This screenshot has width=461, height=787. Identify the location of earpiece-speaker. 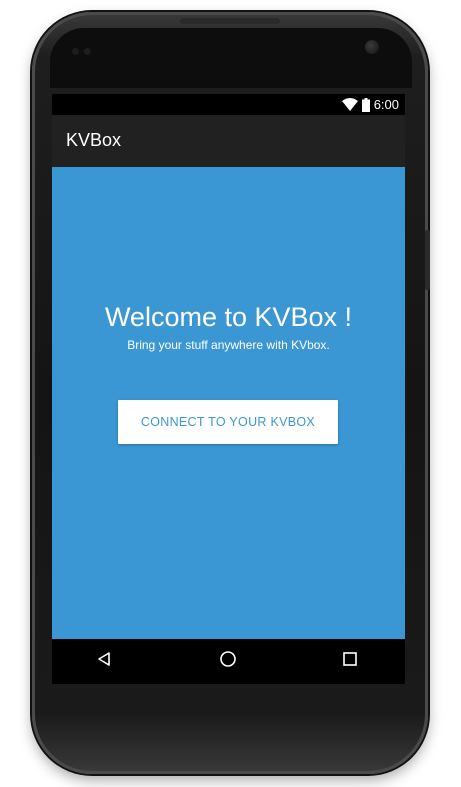
(230, 21).